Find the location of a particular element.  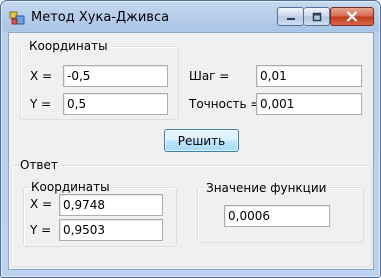

result-coordinates-group-title: Координаты is located at coordinates (70, 187).